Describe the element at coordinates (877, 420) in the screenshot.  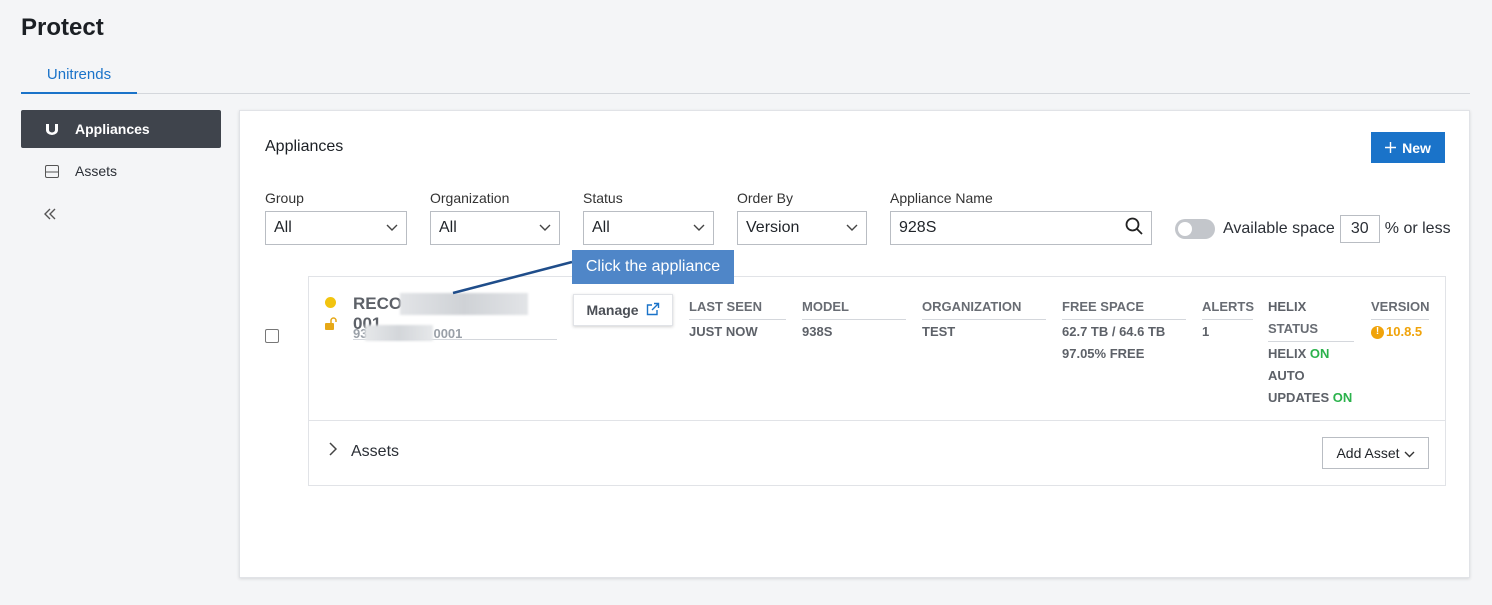
I see `divider` at that location.